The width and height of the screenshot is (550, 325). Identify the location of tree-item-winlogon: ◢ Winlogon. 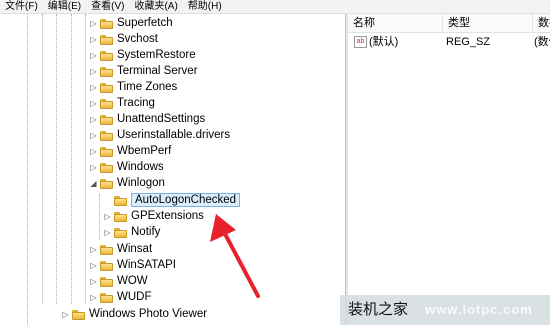
(127, 183).